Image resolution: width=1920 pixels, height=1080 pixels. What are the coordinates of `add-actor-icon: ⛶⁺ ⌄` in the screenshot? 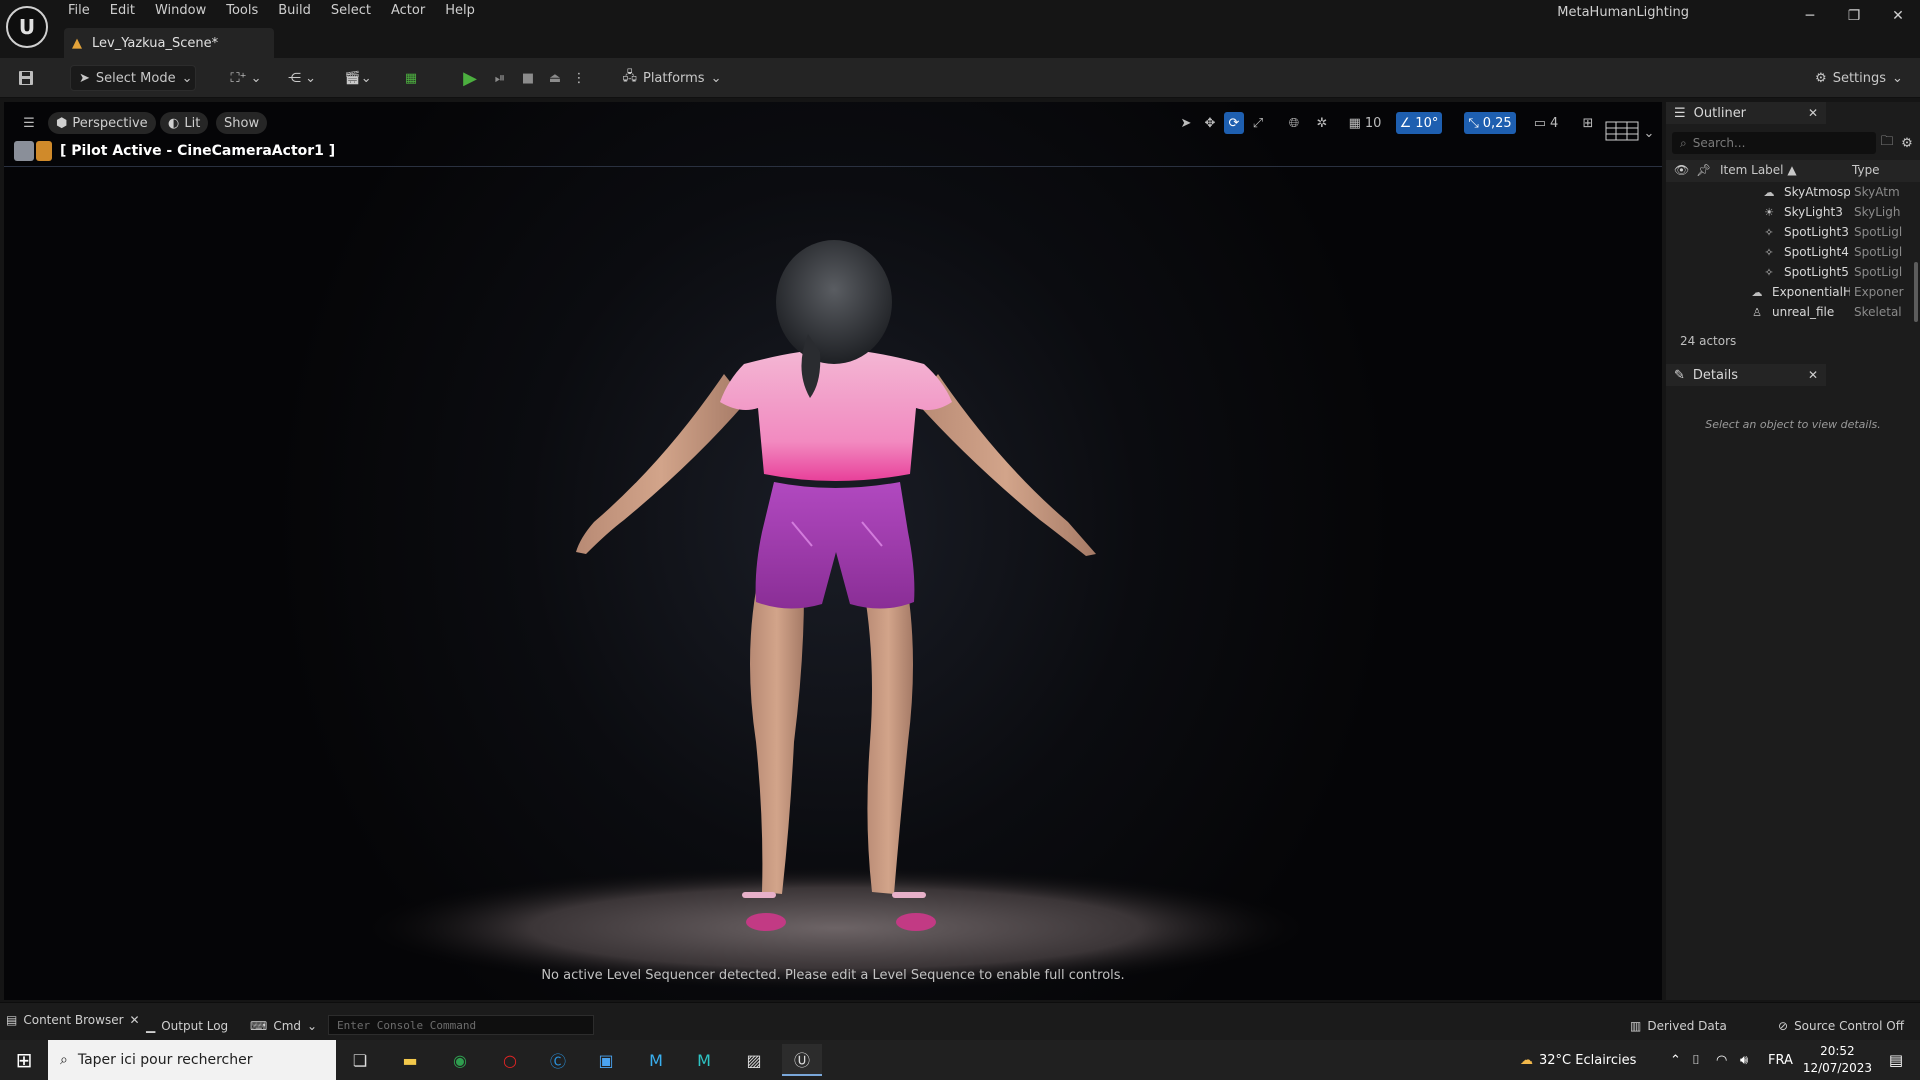 It's located at (246, 78).